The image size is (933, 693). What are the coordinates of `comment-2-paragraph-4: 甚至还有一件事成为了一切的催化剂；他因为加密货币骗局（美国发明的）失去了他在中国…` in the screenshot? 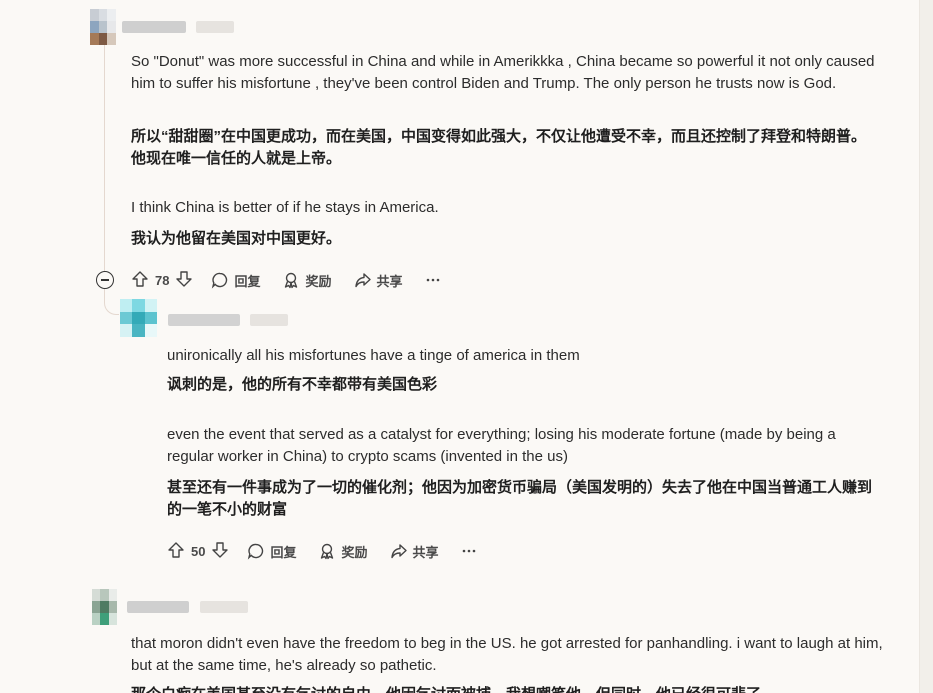 It's located at (520, 498).